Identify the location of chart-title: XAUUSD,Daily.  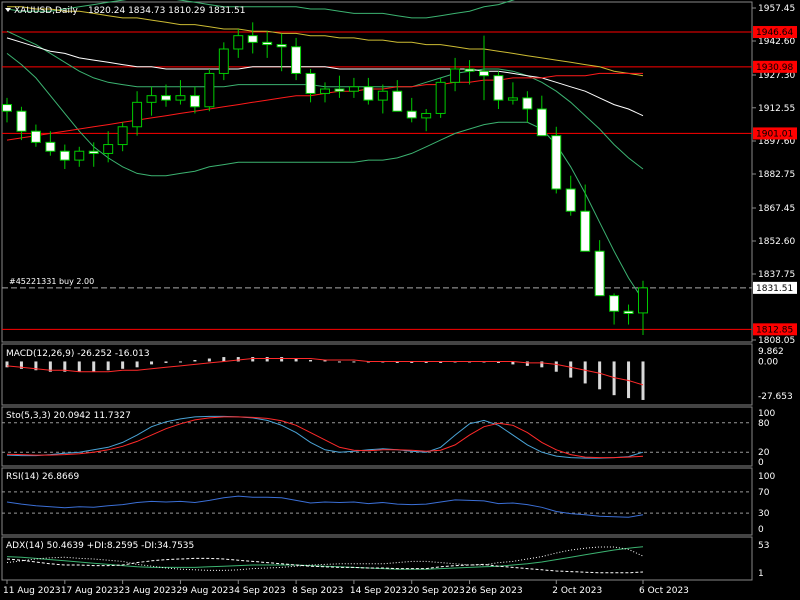
(46, 11).